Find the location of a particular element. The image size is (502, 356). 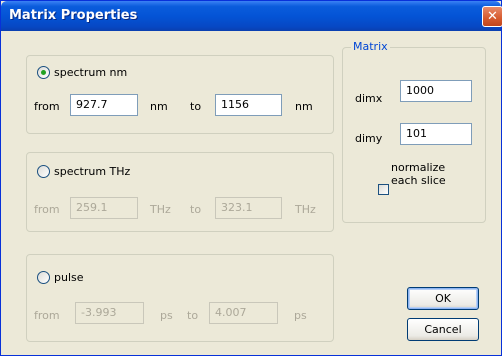

cancel-button: Cancel is located at coordinates (443, 329).